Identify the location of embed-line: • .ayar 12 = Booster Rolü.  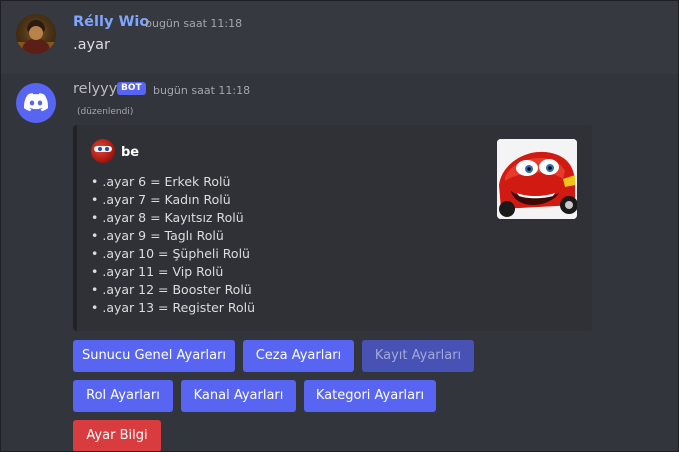
(171, 289).